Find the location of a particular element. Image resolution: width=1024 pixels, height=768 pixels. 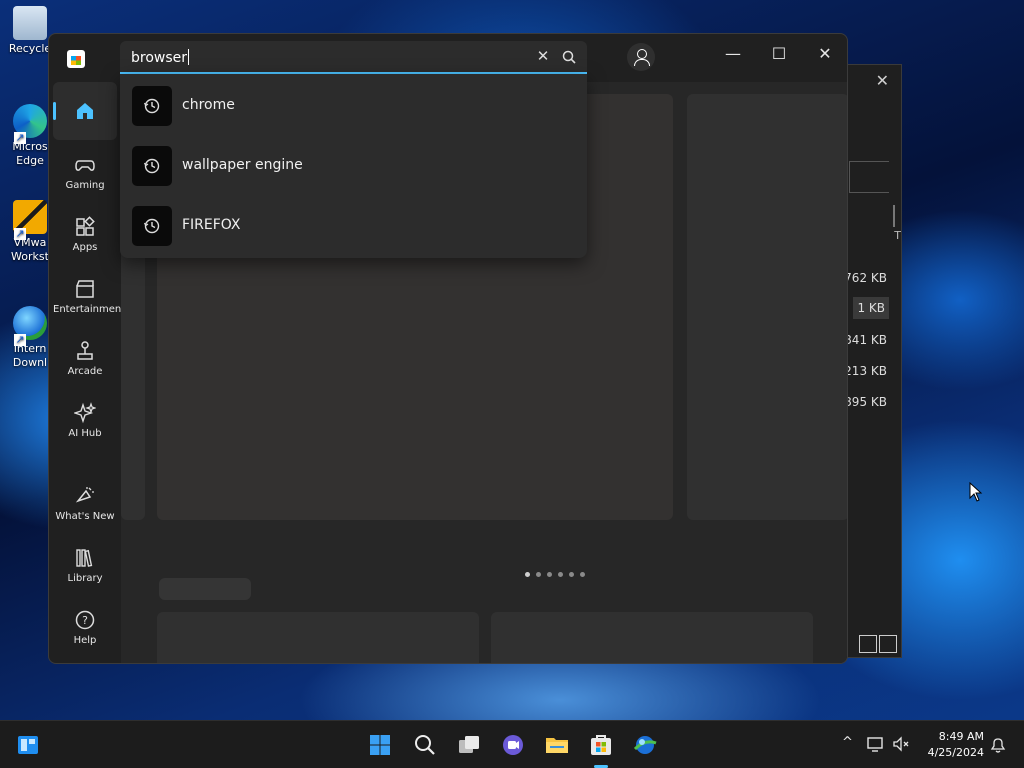

chat-icon is located at coordinates (513, 745).